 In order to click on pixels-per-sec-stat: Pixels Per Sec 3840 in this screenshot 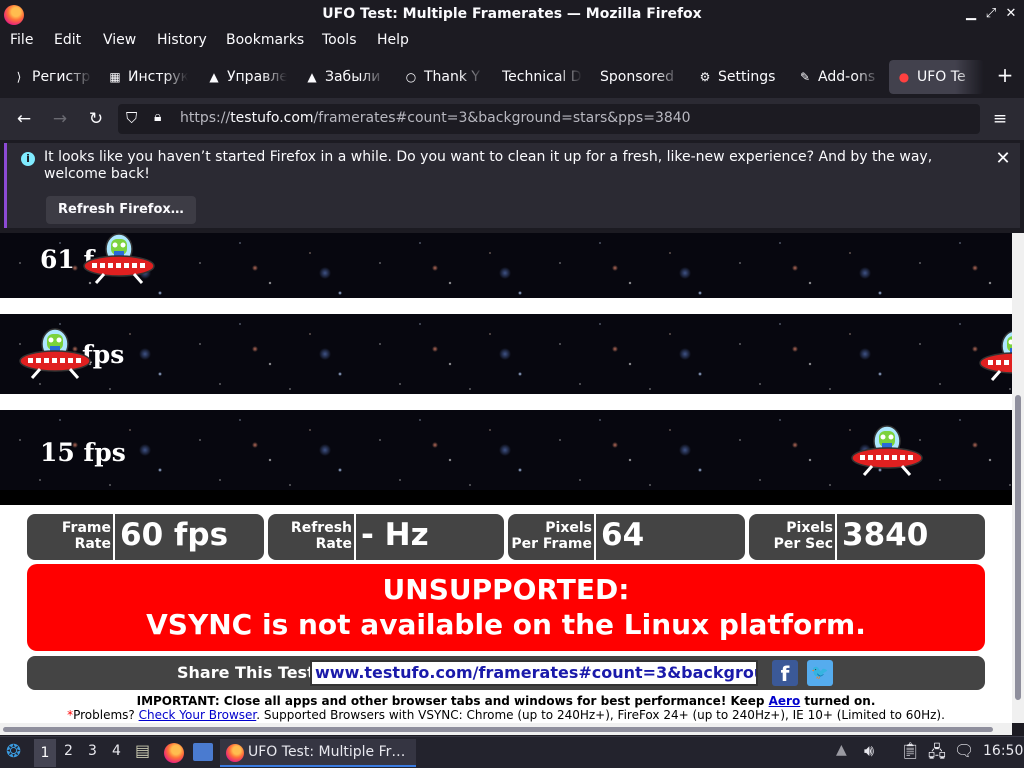, I will do `click(867, 537)`.